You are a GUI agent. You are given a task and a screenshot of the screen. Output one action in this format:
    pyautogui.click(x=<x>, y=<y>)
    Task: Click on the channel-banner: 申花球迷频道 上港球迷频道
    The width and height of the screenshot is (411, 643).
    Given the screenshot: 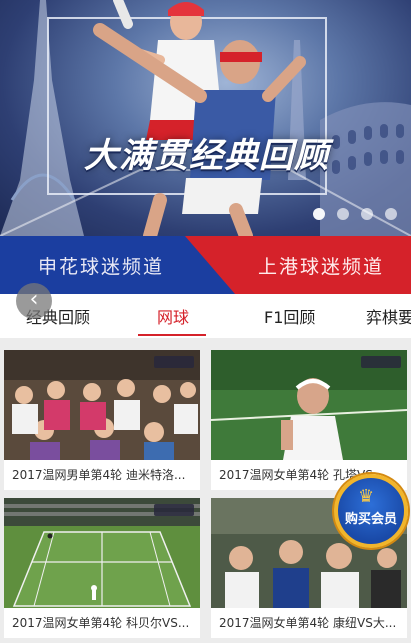 What is the action you would take?
    pyautogui.click(x=205, y=265)
    